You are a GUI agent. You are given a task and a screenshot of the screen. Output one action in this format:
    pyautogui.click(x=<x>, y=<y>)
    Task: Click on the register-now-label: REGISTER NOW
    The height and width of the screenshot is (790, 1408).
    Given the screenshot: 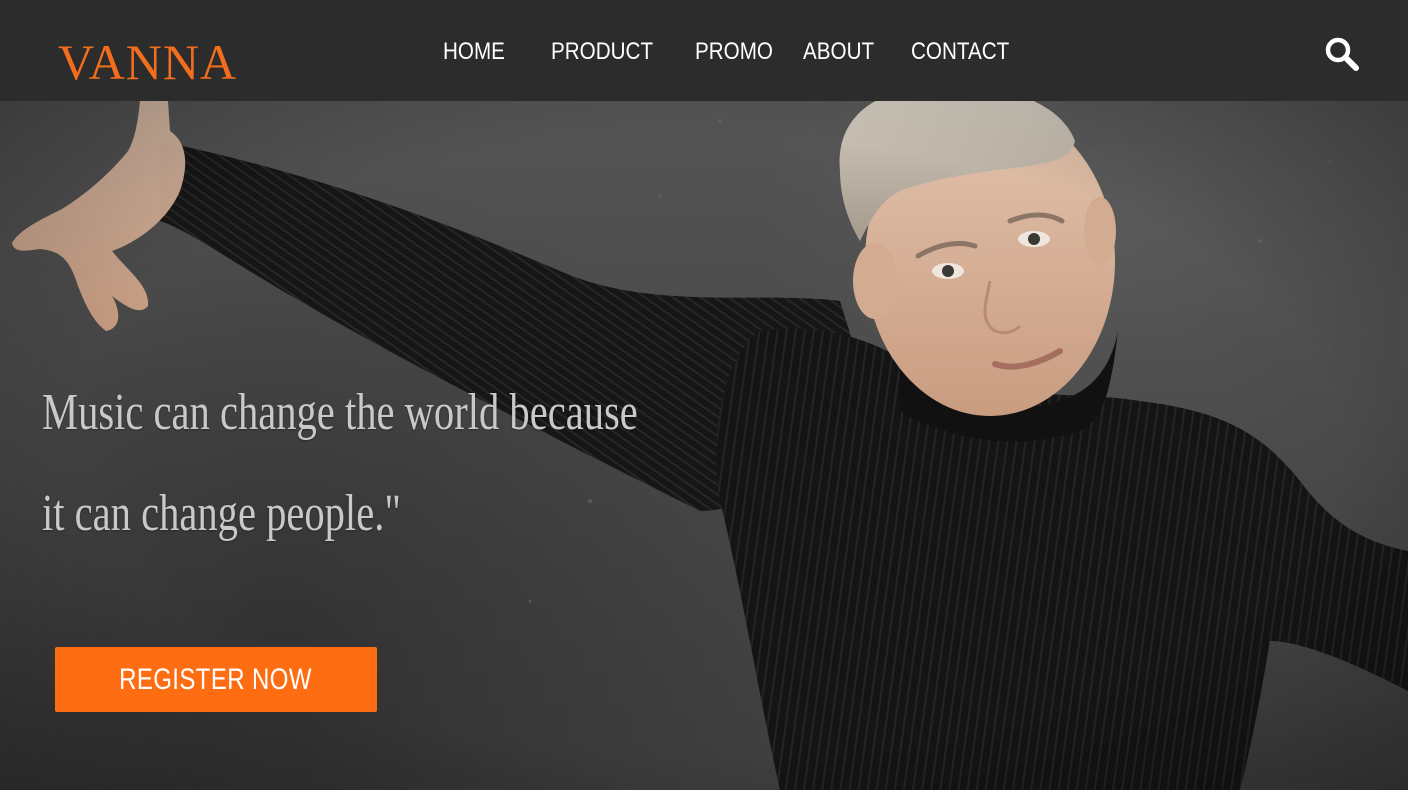 What is the action you would take?
    pyautogui.click(x=216, y=679)
    